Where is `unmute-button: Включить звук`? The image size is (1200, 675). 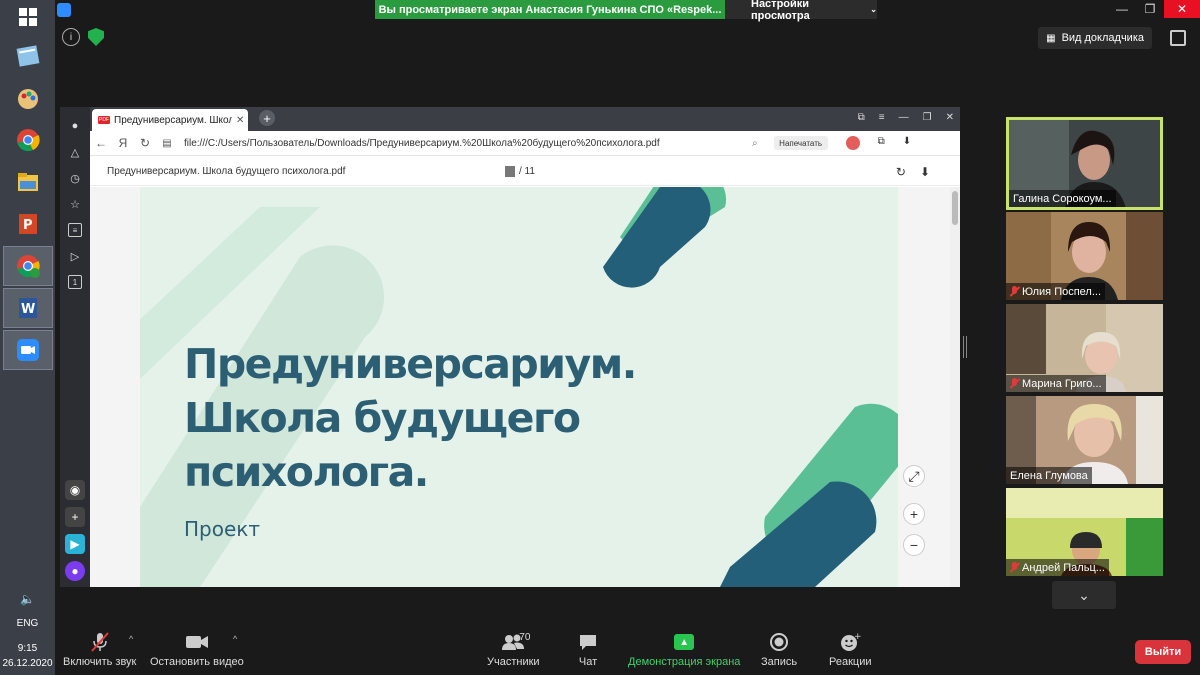
unmute-button: Включить звук is located at coordinates (99, 650).